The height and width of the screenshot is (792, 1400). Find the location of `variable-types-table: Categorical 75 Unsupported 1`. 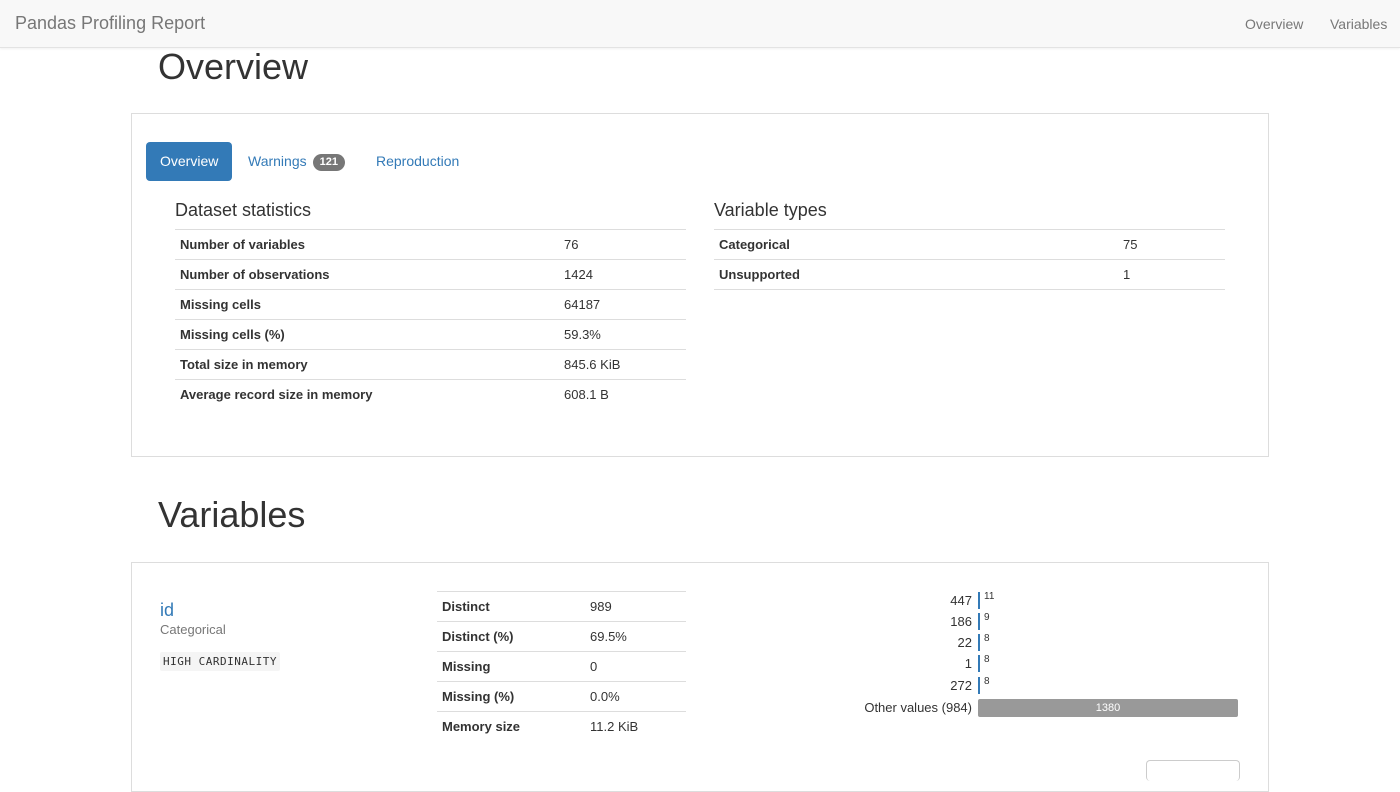

variable-types-table: Categorical 75 Unsupported 1 is located at coordinates (969, 259).